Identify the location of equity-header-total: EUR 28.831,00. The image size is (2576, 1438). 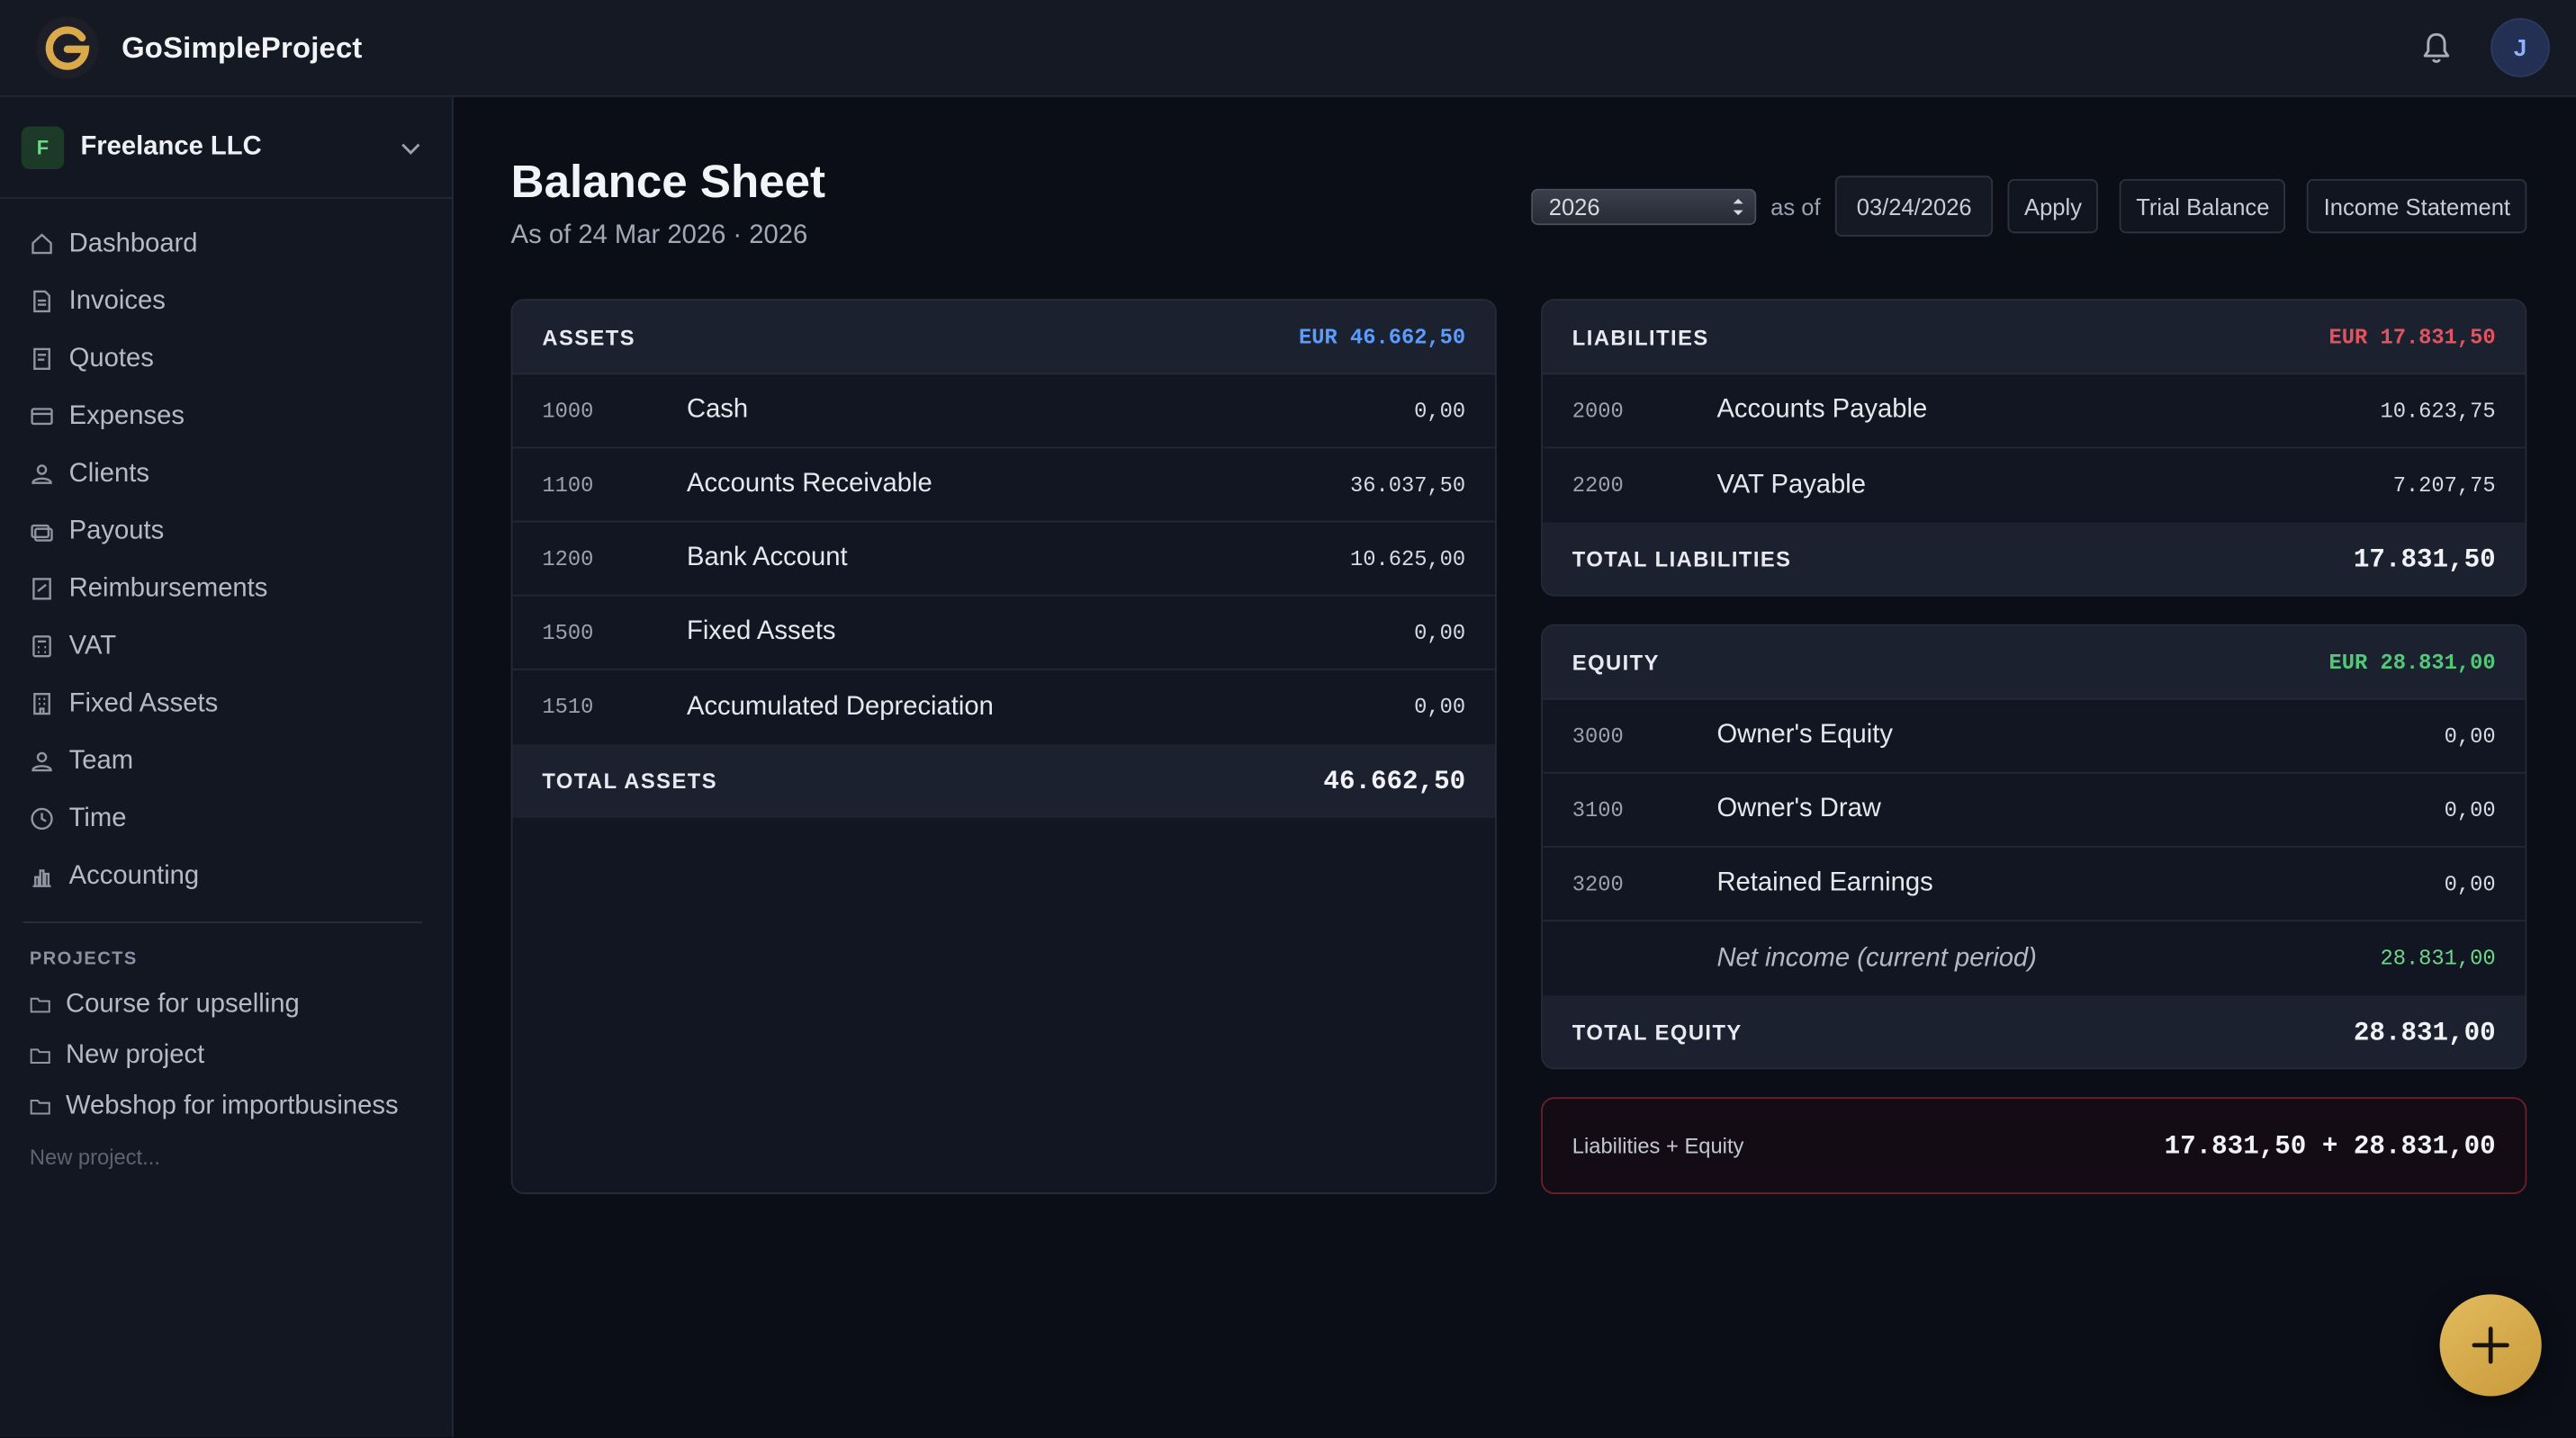
(2412, 662).